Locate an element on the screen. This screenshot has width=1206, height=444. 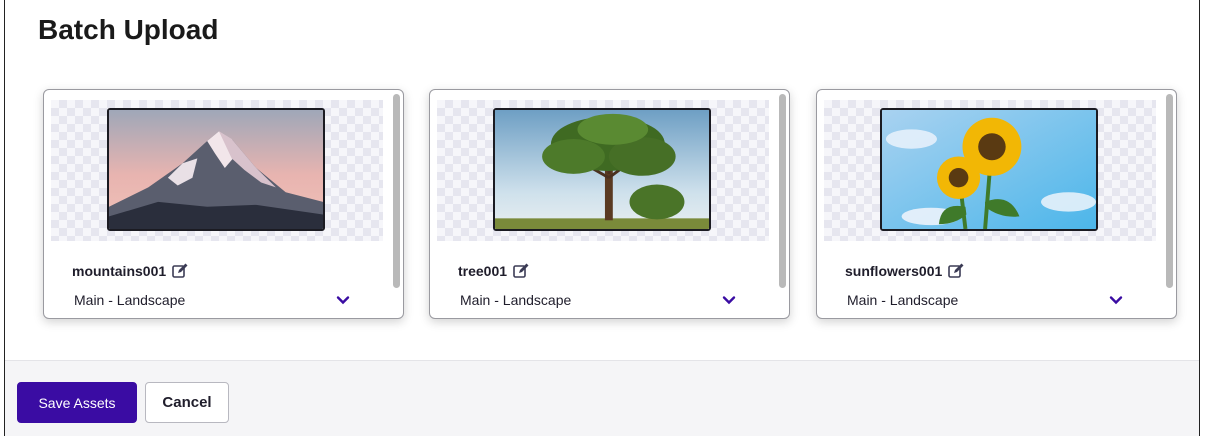
asset-name-row: tree001 is located at coordinates (493, 271).